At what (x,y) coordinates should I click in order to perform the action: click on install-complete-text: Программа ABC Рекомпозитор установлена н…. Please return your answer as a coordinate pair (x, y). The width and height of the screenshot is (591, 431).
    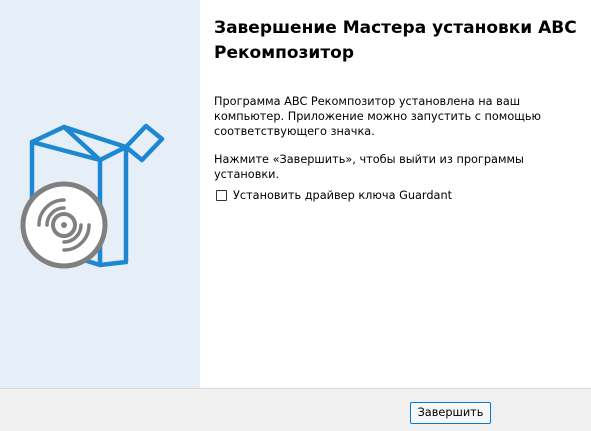
    Looking at the image, I should click on (378, 116).